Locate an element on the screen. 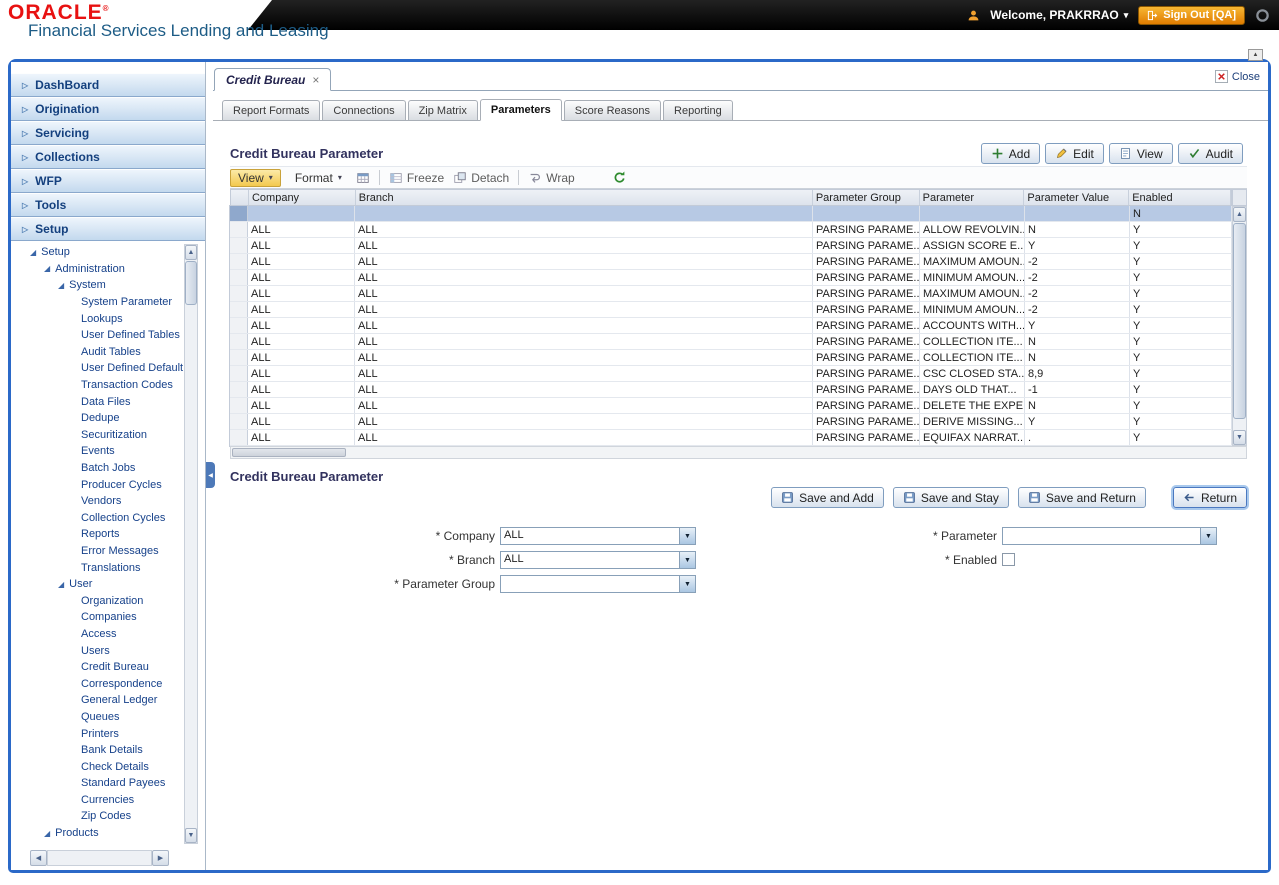 The height and width of the screenshot is (885, 1279). page-scroll-up-button: ▲ is located at coordinates (1255, 55).